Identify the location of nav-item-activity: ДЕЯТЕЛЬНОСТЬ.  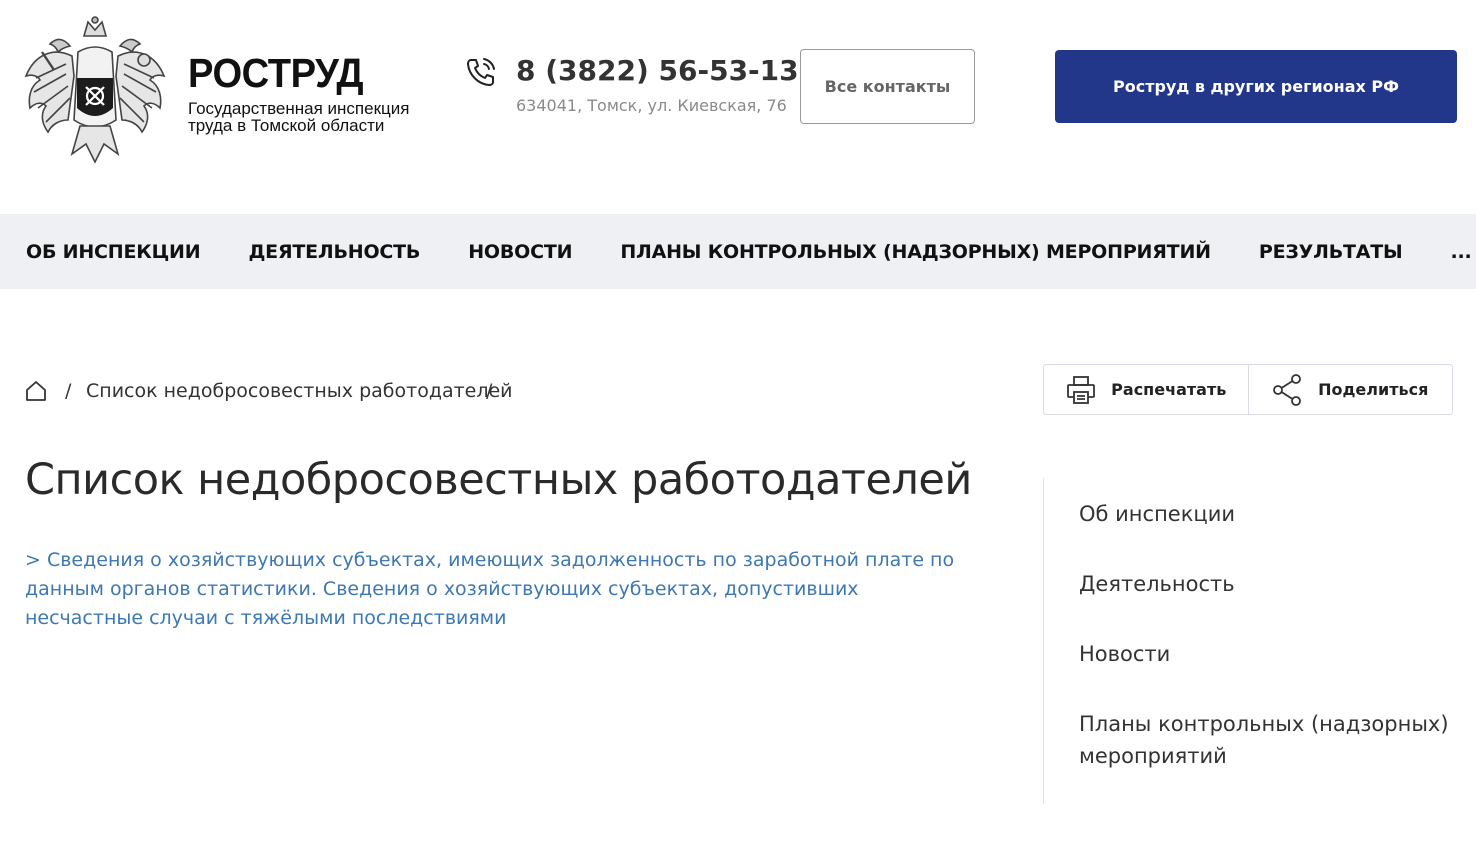
(334, 252).